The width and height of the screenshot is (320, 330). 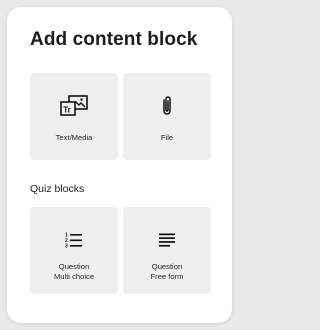 What do you see at coordinates (74, 106) in the screenshot?
I see `text-media-icon: Tr` at bounding box center [74, 106].